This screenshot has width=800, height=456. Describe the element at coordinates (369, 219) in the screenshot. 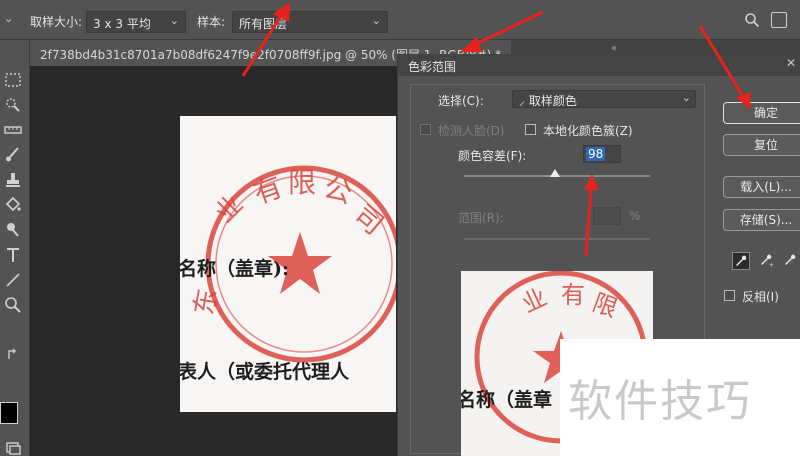

I see `svg-text: 司` at that location.